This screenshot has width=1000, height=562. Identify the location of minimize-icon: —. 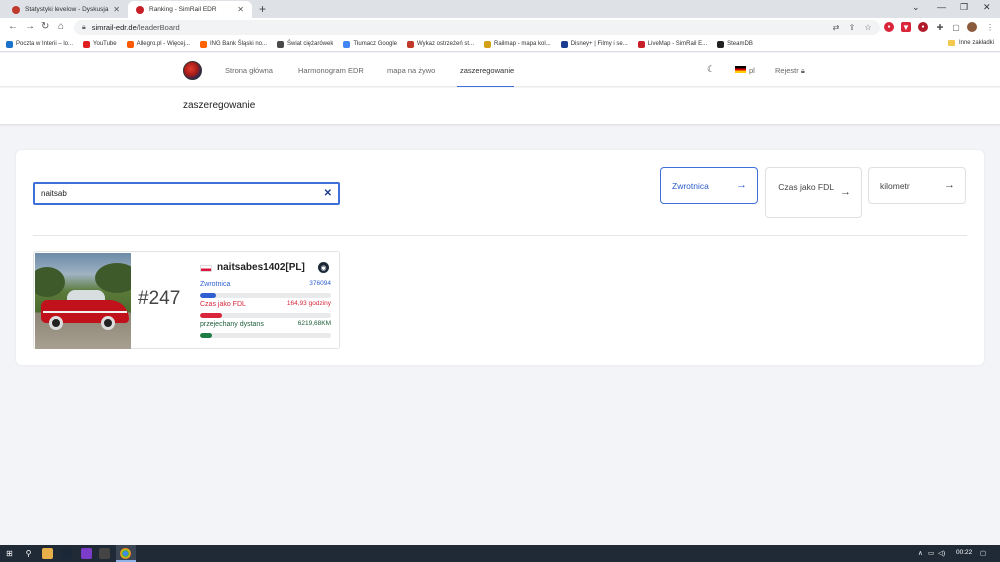
(941, 7).